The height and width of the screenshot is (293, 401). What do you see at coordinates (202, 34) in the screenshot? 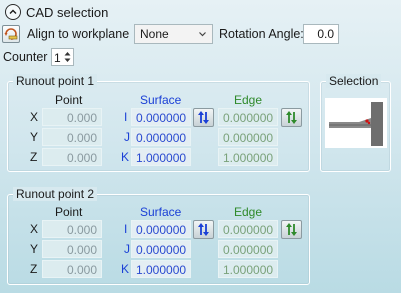
I see `chevron-down-icon` at bounding box center [202, 34].